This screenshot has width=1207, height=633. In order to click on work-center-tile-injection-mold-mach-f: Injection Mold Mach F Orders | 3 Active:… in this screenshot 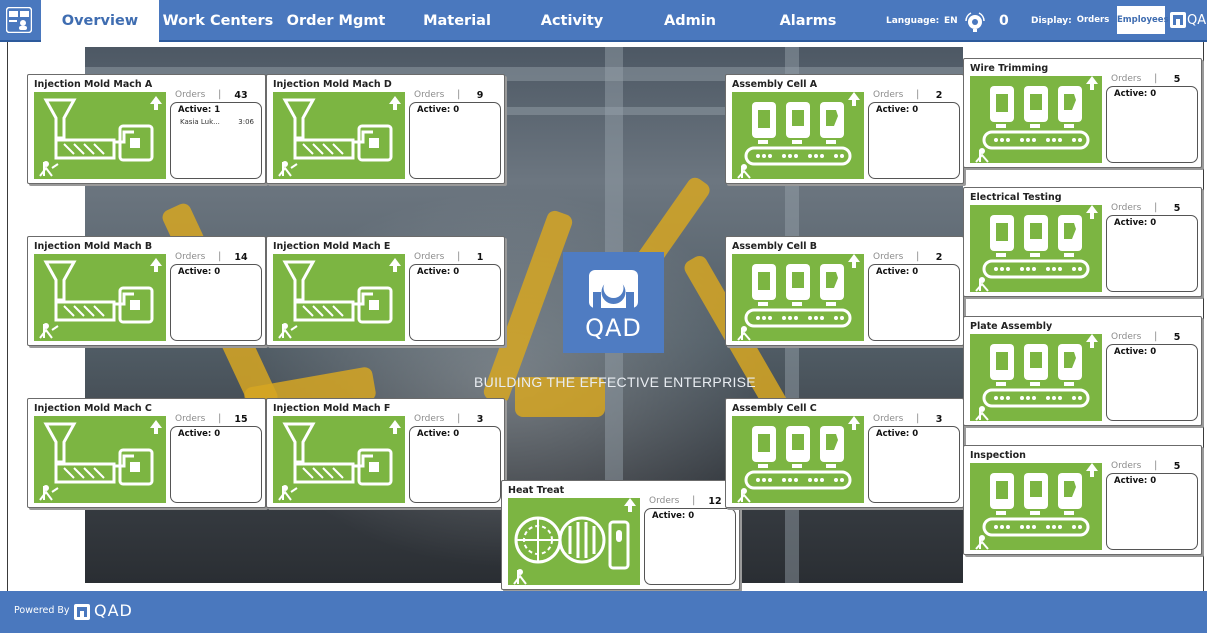, I will do `click(385, 453)`.